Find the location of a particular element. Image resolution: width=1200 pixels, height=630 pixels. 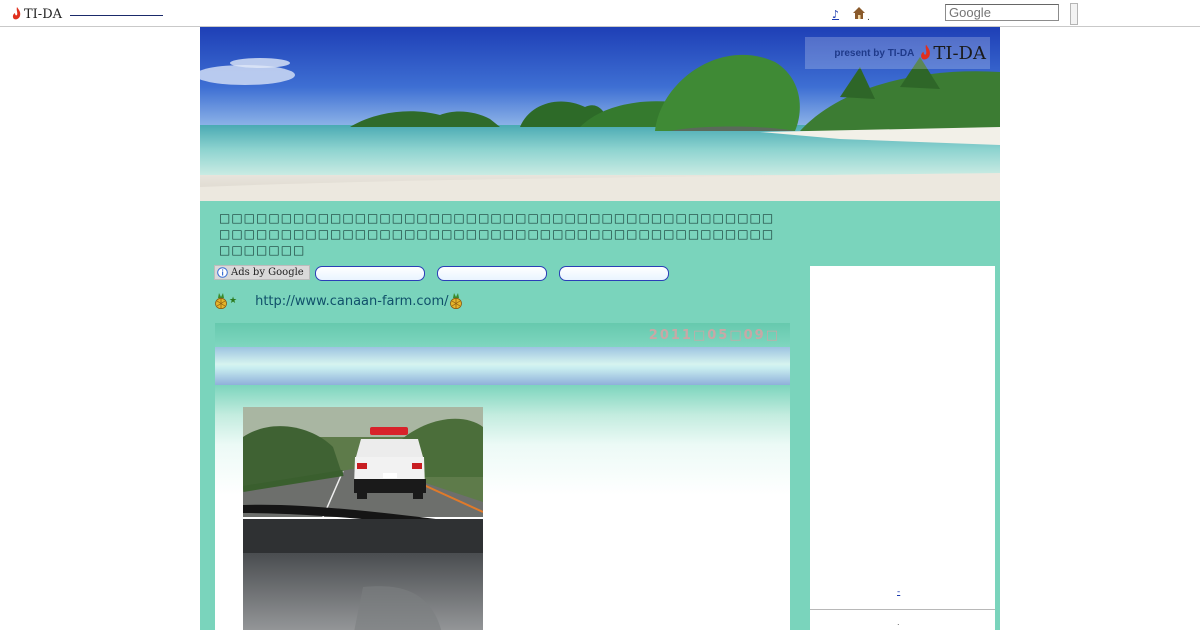

photo-image is located at coordinates (363, 518).